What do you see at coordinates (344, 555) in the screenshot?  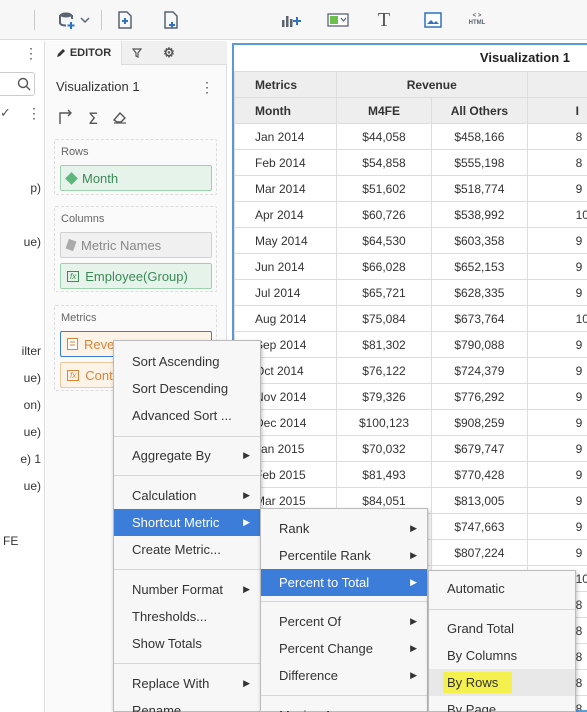 I see `menu-item-percentile-rank: Percentile Rank ▶` at bounding box center [344, 555].